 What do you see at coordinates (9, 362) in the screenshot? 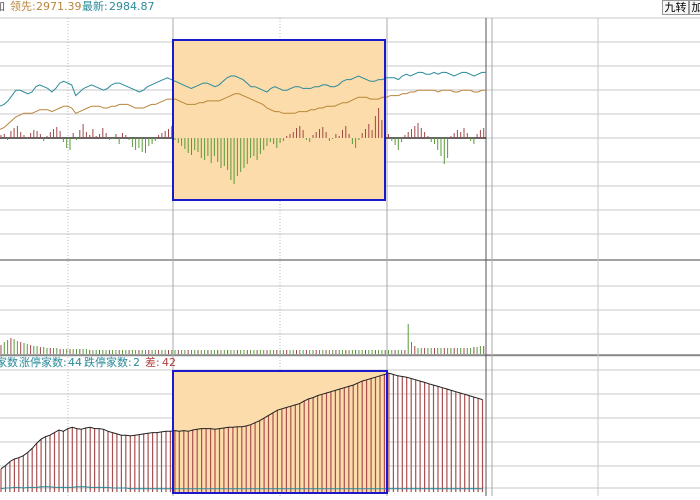
I see `breadth-fragment: 家数` at bounding box center [9, 362].